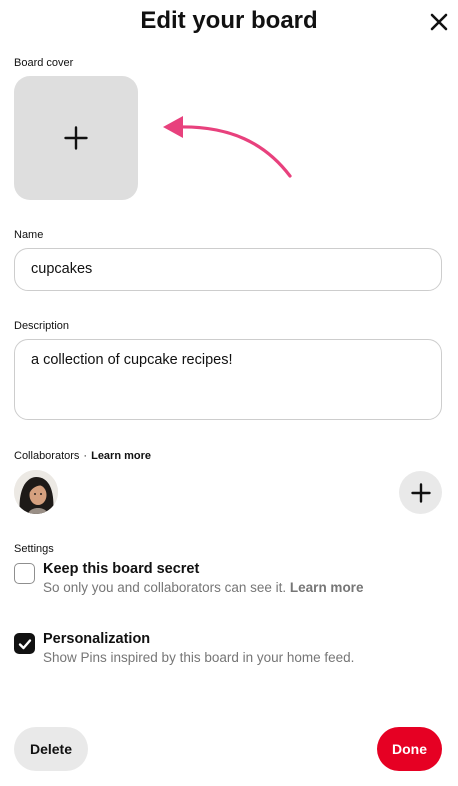 The width and height of the screenshot is (458, 786). Describe the element at coordinates (409, 749) in the screenshot. I see `done-button: Done` at that location.